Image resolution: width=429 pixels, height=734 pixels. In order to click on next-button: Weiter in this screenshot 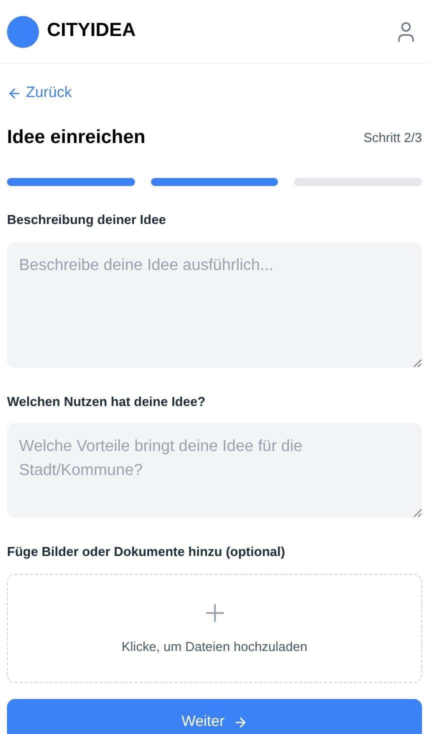, I will do `click(214, 716)`.